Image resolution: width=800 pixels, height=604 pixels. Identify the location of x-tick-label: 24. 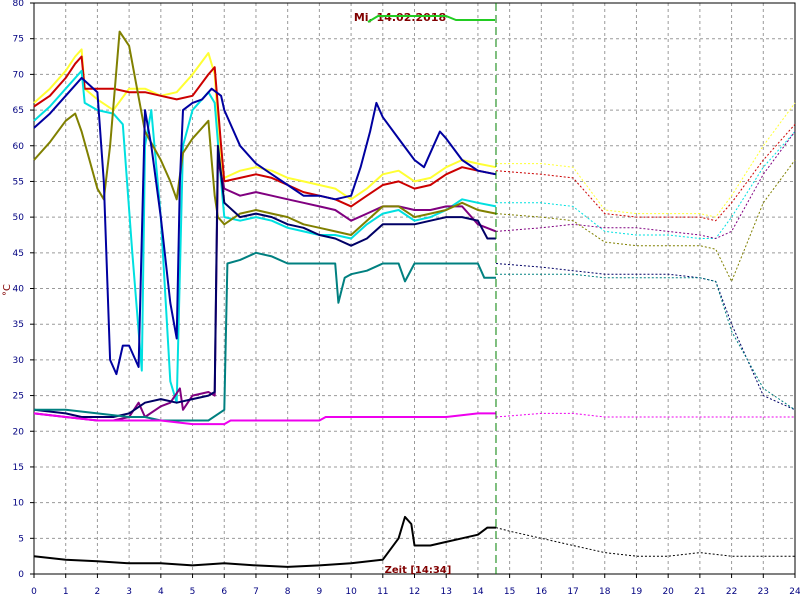
(794, 592).